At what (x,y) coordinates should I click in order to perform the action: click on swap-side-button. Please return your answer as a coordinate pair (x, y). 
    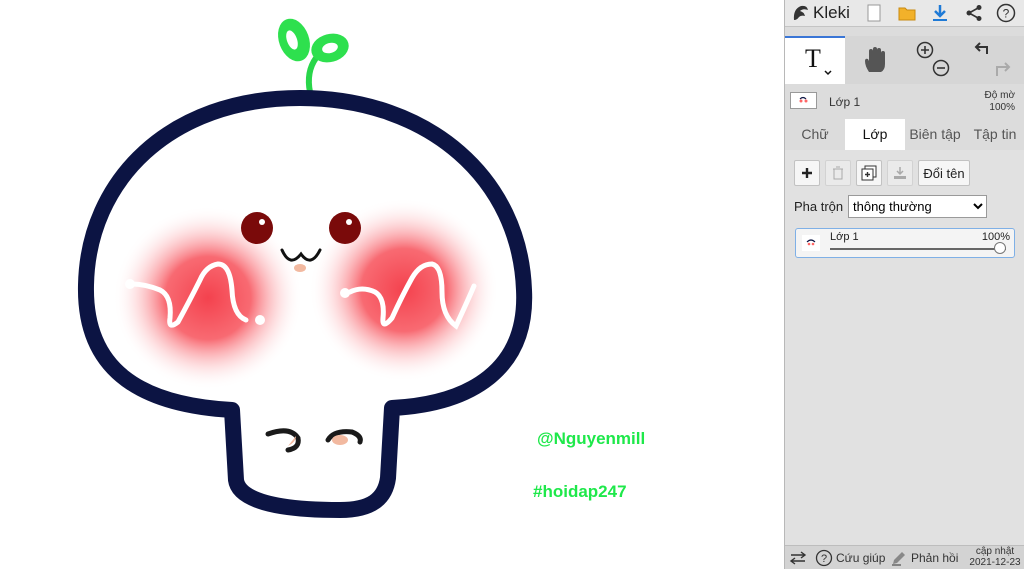
    Looking at the image, I should click on (798, 557).